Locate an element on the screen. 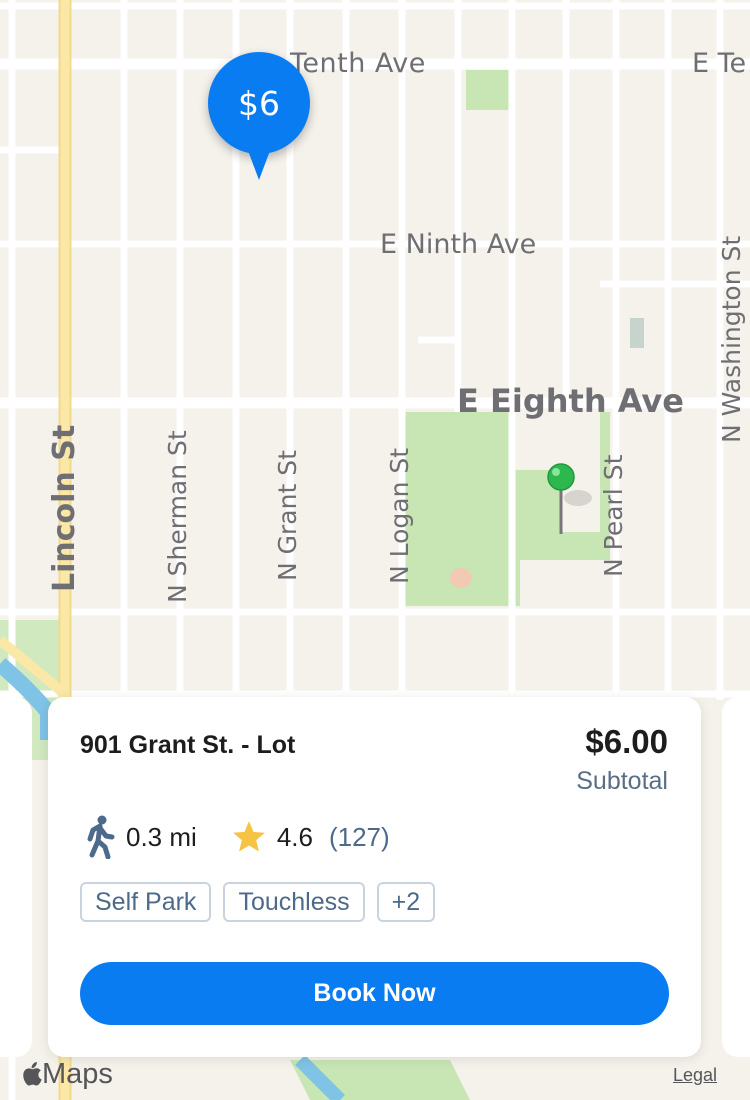  next-card is located at coordinates (736, 877).